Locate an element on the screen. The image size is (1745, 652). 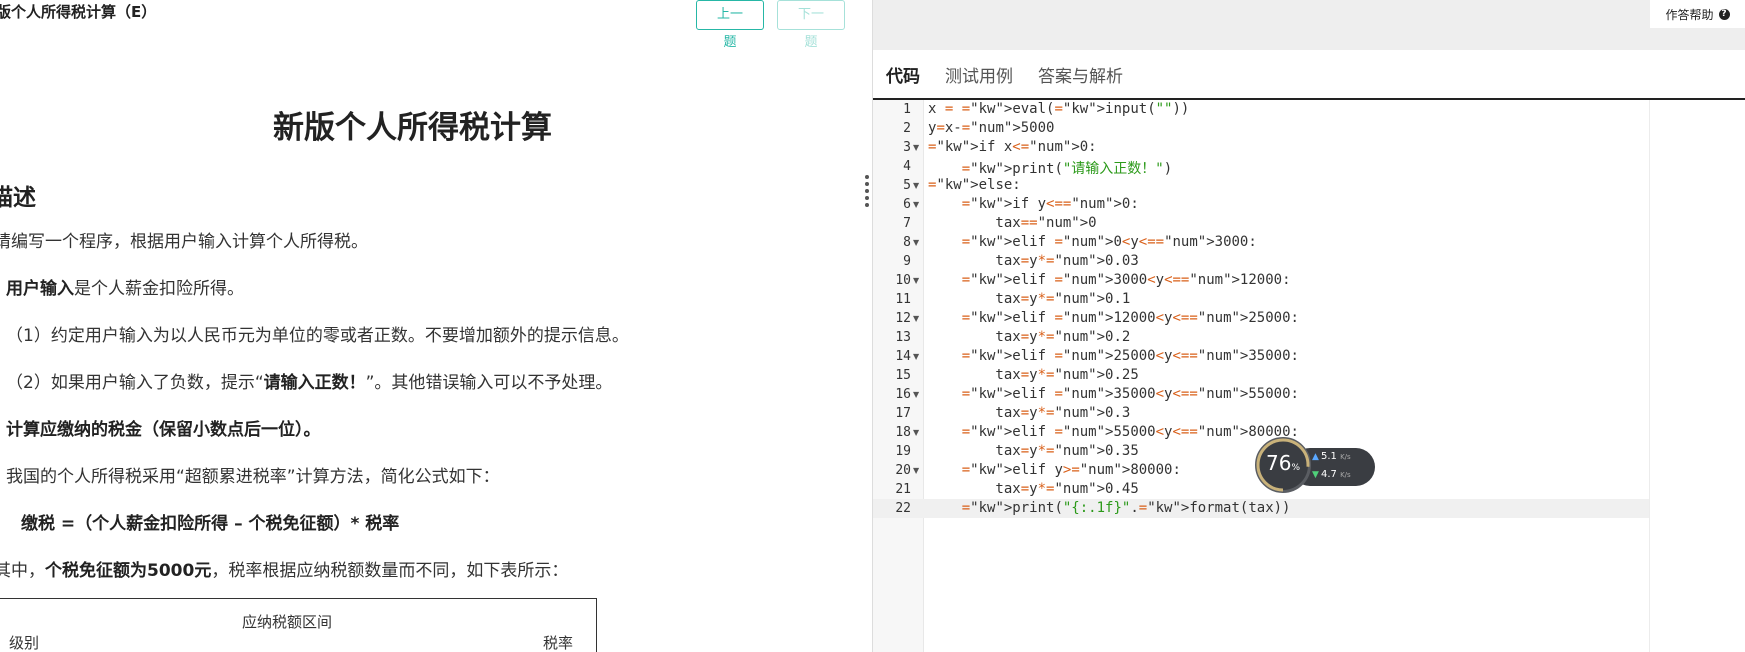
table-header-range: 应纳税额区间 is located at coordinates (287, 622).